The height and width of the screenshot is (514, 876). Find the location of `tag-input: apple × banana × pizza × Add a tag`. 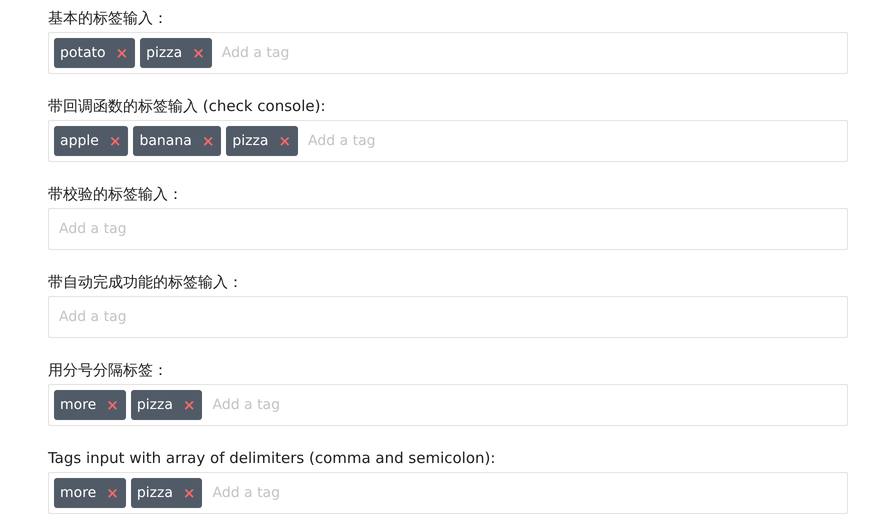

tag-input: apple × banana × pizza × Add a tag is located at coordinates (448, 141).